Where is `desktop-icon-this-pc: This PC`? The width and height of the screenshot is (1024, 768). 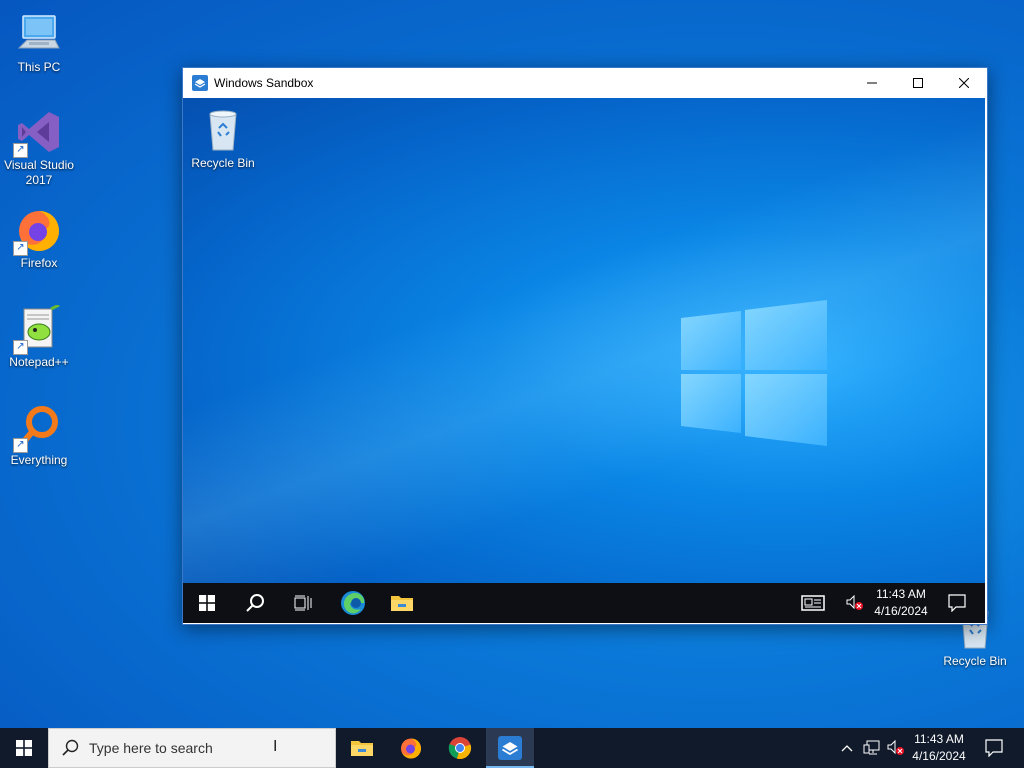 desktop-icon-this-pc: This PC is located at coordinates (39, 42).